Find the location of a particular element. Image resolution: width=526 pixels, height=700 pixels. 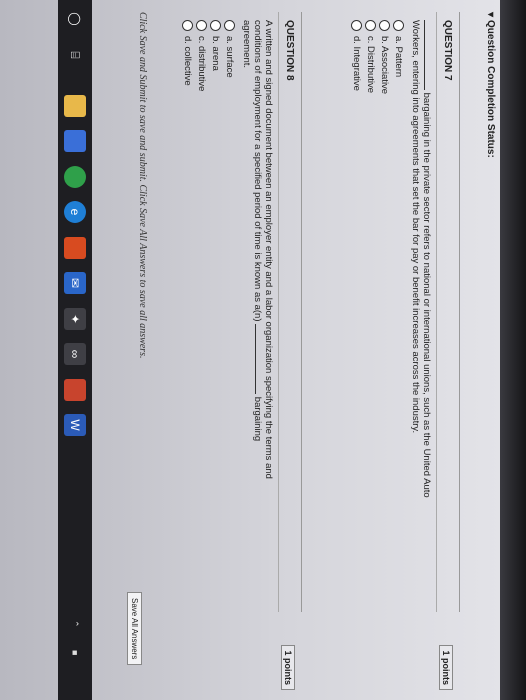

option-label: c. distributive is located at coordinates (202, 64).